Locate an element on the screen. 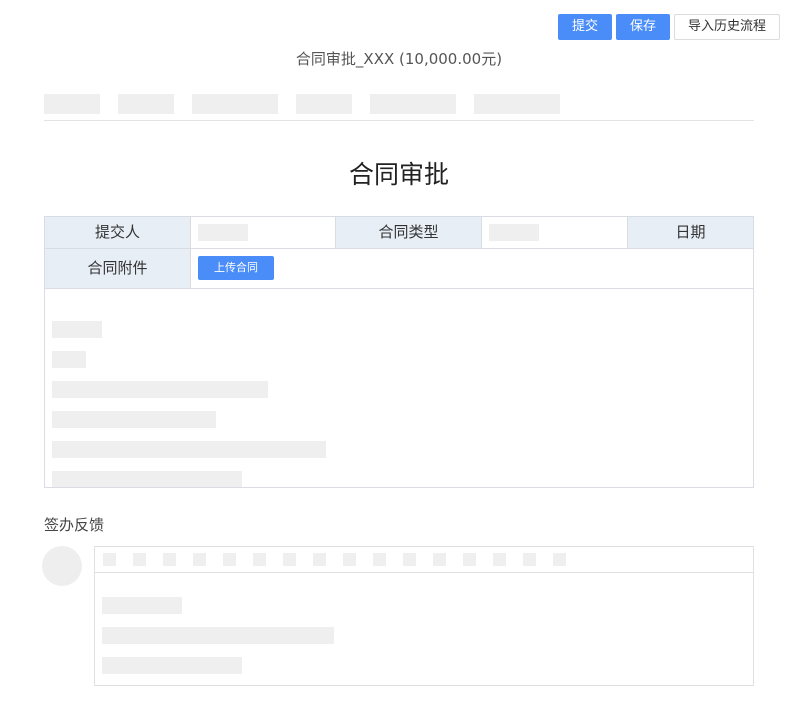  import-history-button: 导入历史流程 is located at coordinates (727, 27).